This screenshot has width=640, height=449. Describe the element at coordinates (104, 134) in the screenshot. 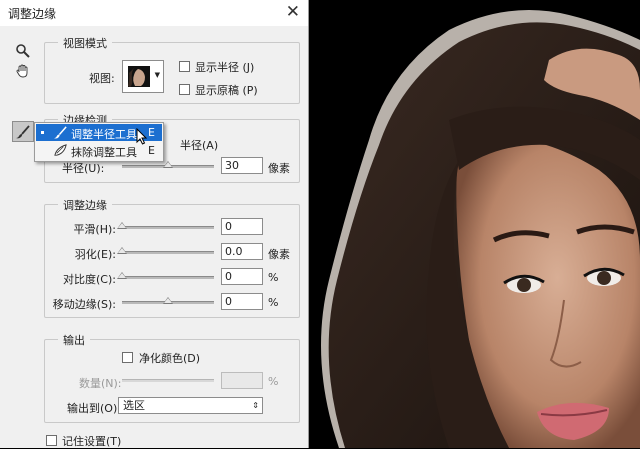

I see `flyout-item-label: 调整半径工具` at that location.